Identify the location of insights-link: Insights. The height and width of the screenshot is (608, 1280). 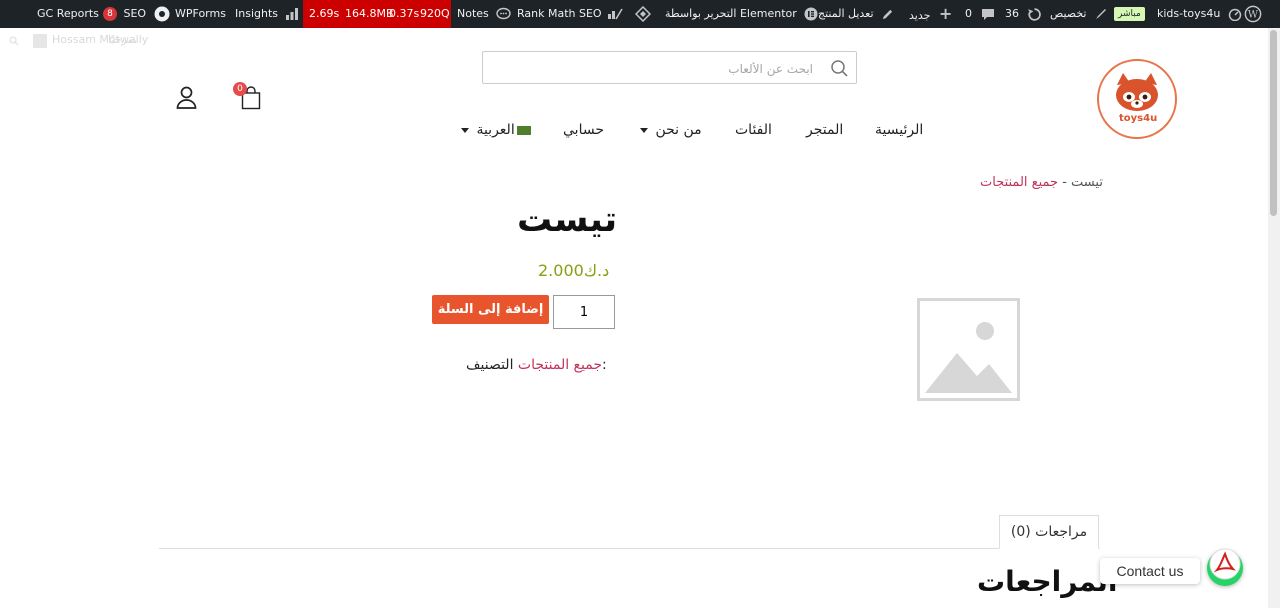
(267, 14).